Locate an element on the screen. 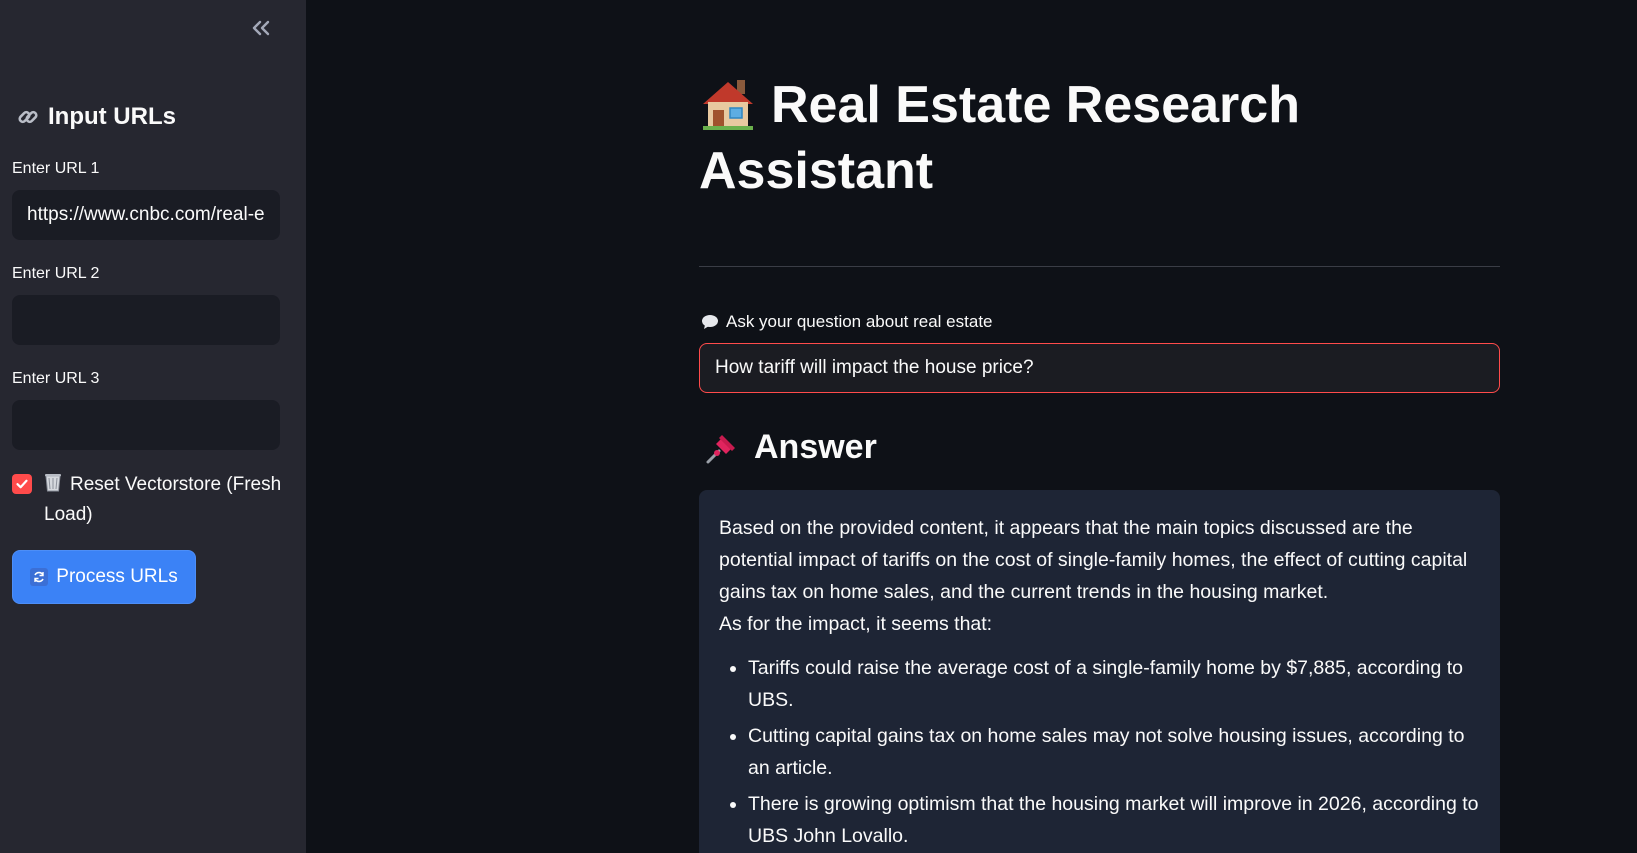 This screenshot has width=1637, height=853. reset-vectorstore-label-wrap: Reset Vectorstore (Fresh Load) is located at coordinates (163, 500).